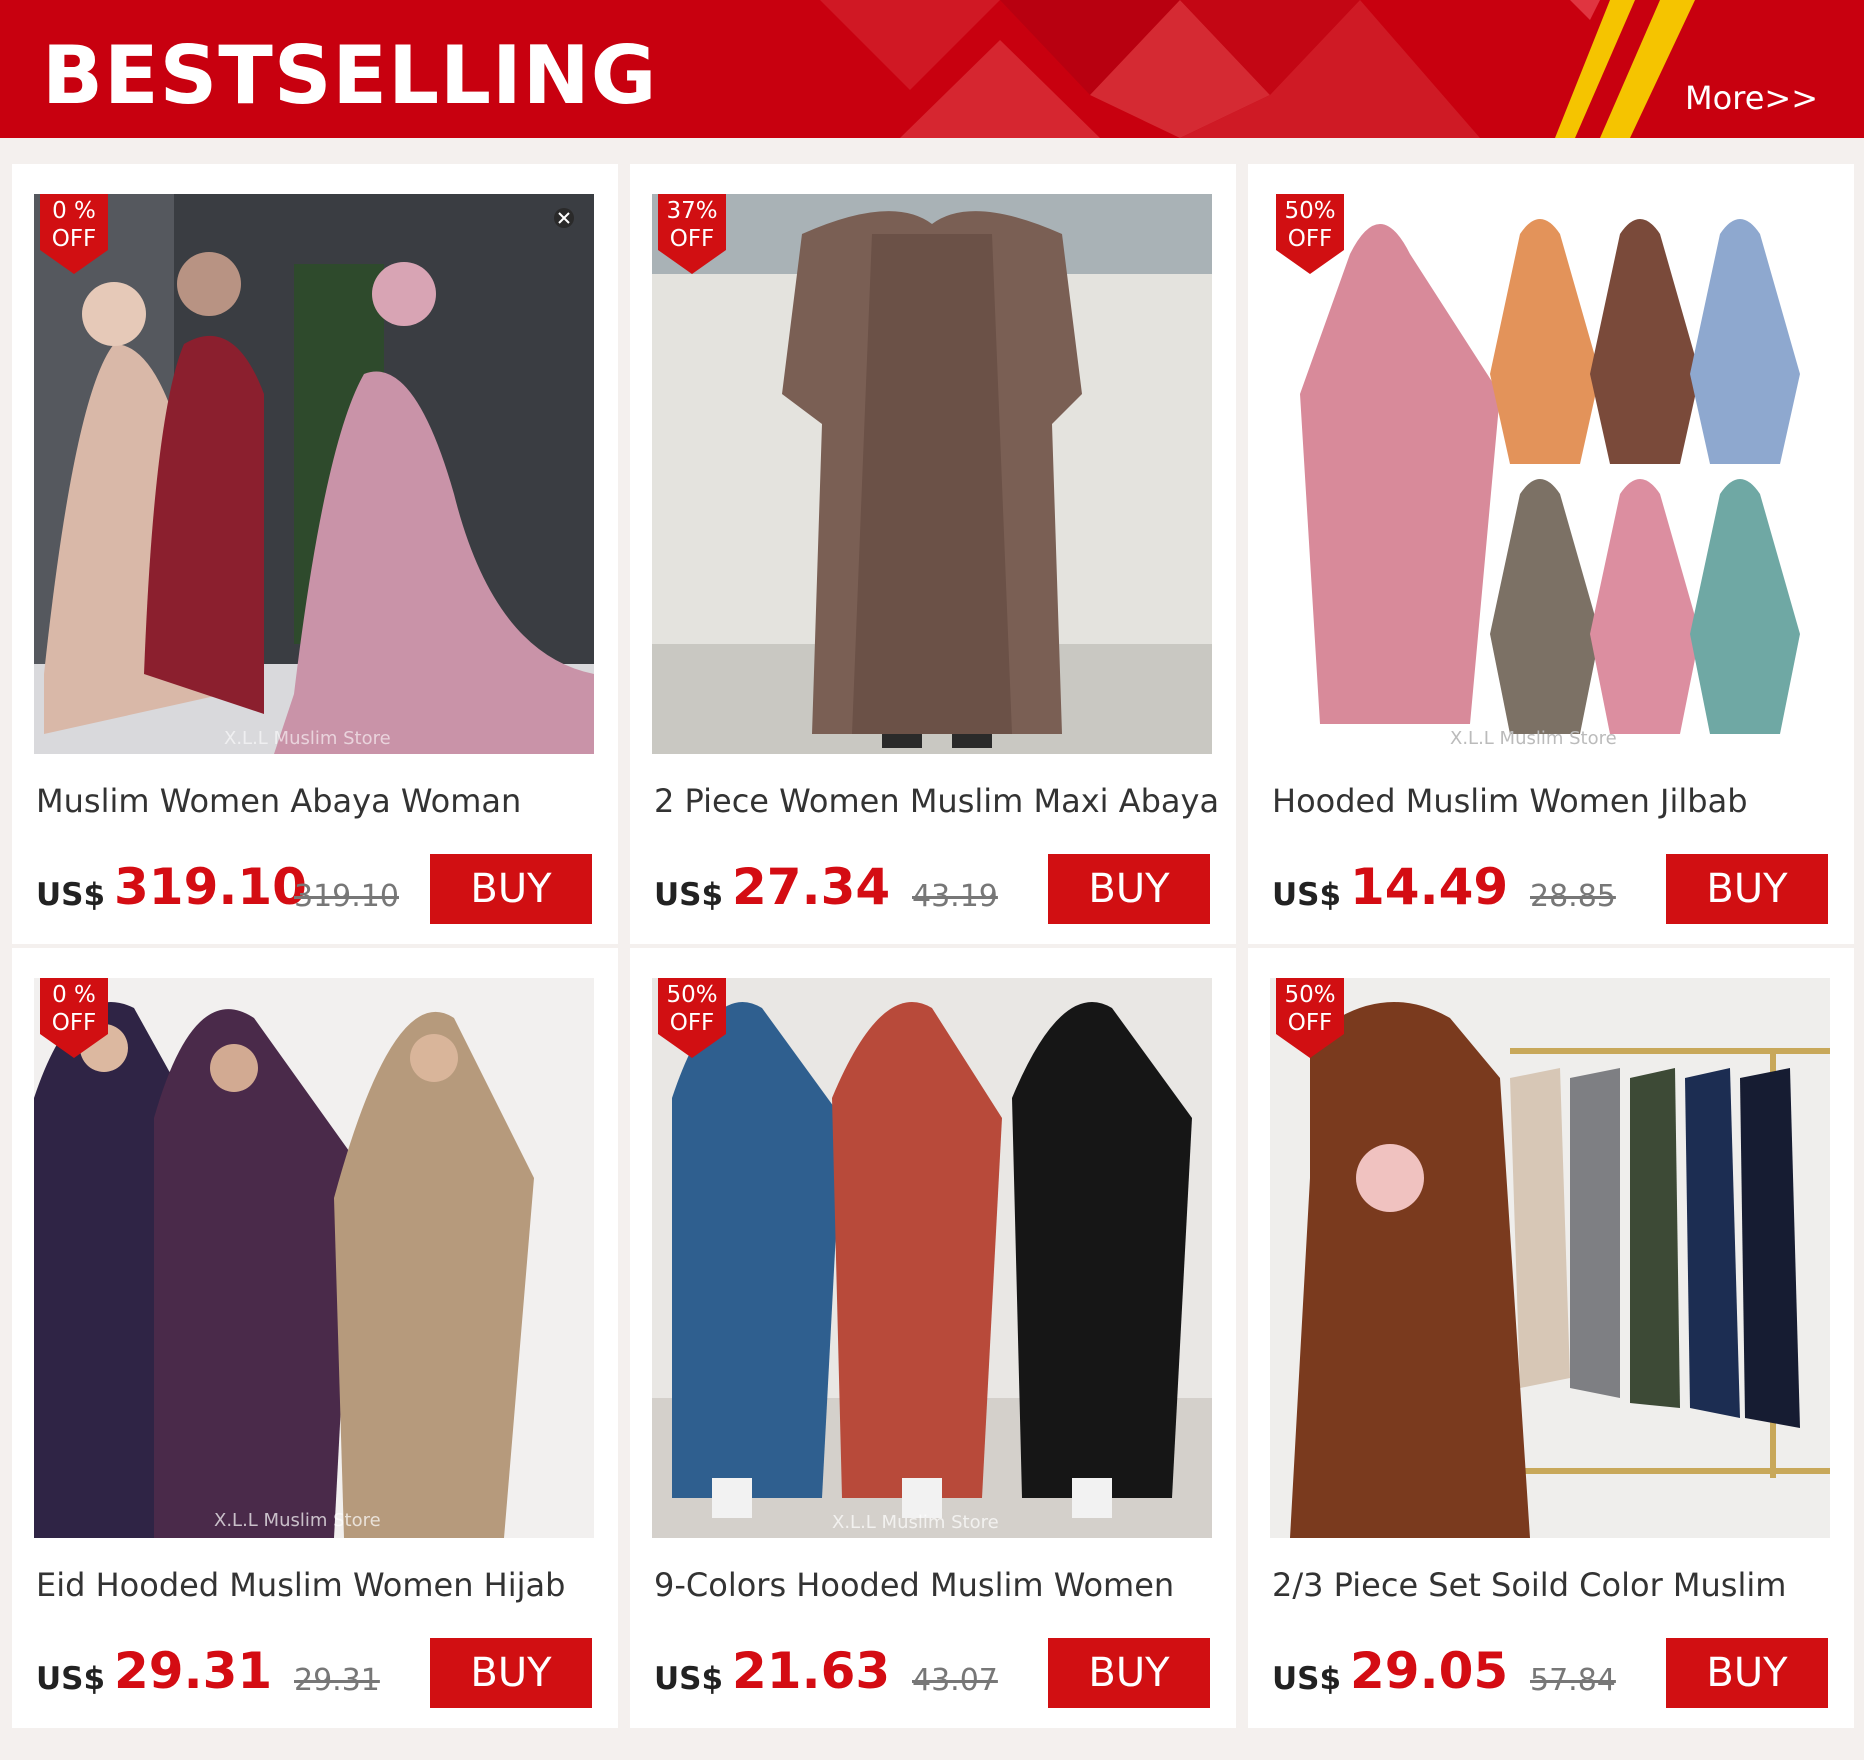 The width and height of the screenshot is (1864, 1760). Describe the element at coordinates (337, 1680) in the screenshot. I see `original-price: 29.31` at that location.